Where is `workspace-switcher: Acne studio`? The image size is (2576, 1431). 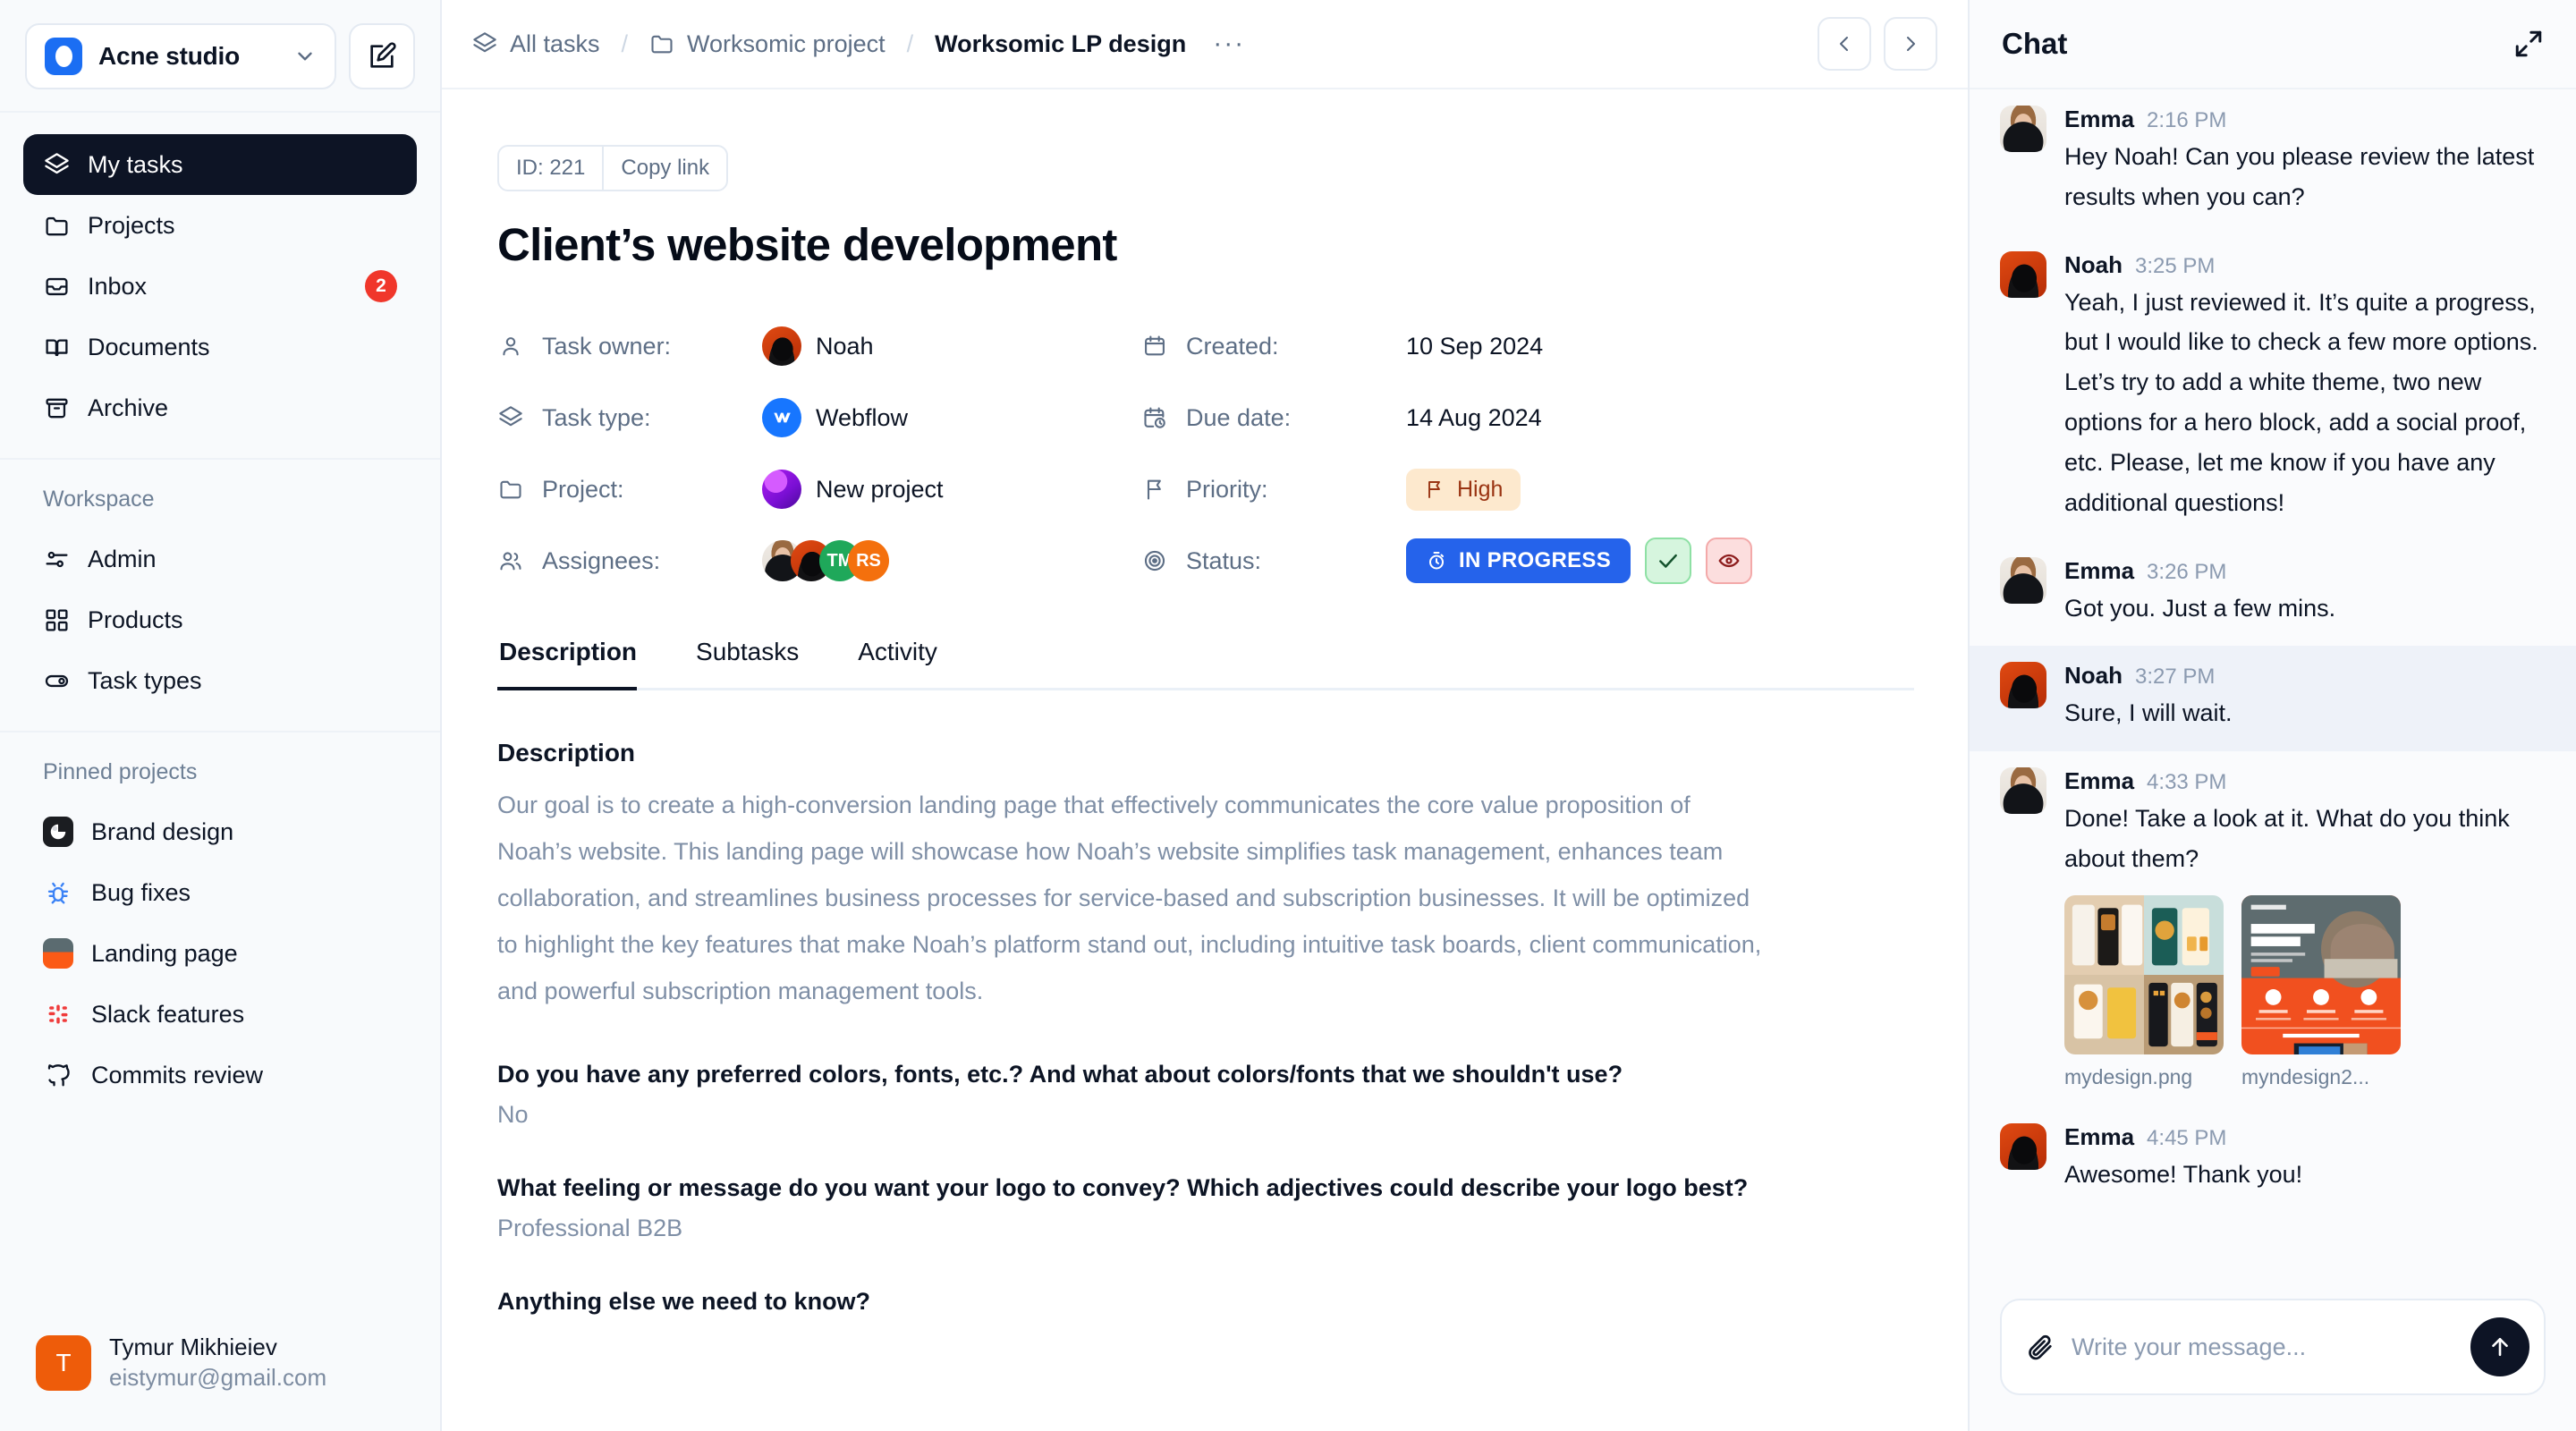 workspace-switcher: Acne studio is located at coordinates (180, 56).